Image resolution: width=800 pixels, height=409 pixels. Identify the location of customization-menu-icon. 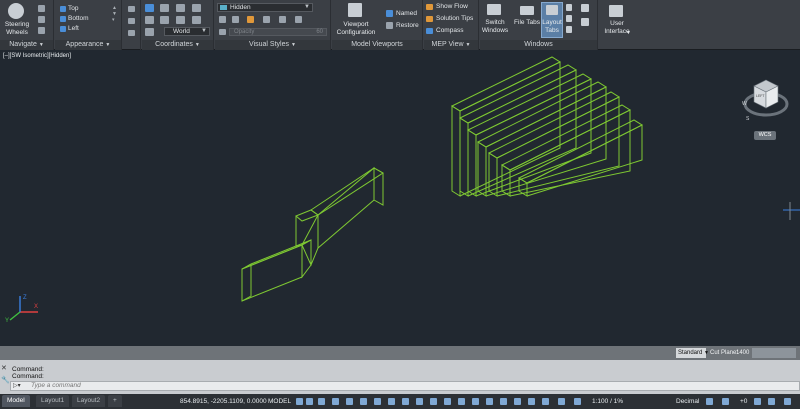
(787, 401).